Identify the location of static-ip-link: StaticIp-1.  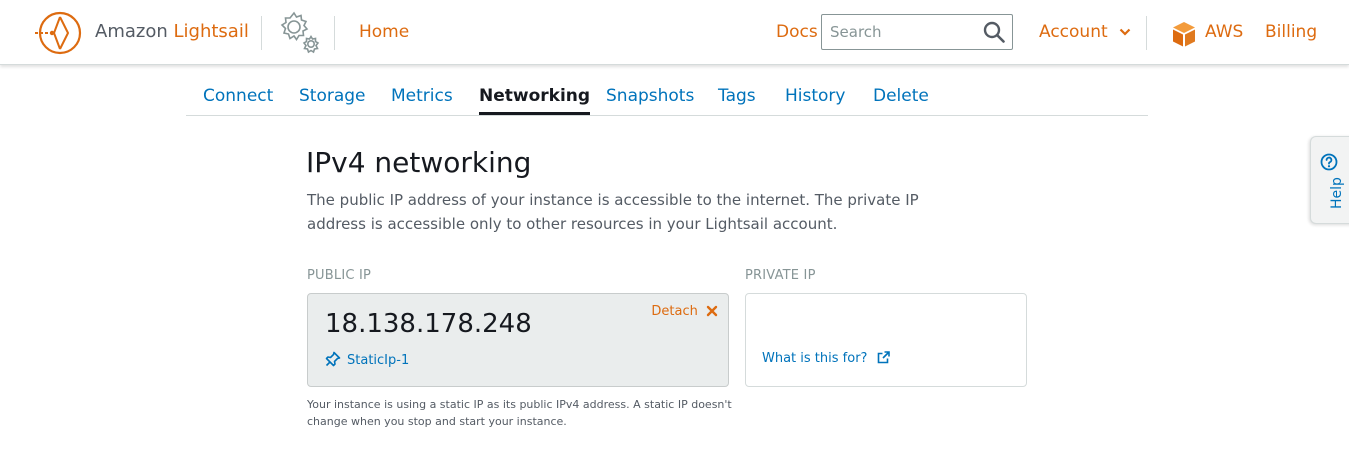
(367, 359).